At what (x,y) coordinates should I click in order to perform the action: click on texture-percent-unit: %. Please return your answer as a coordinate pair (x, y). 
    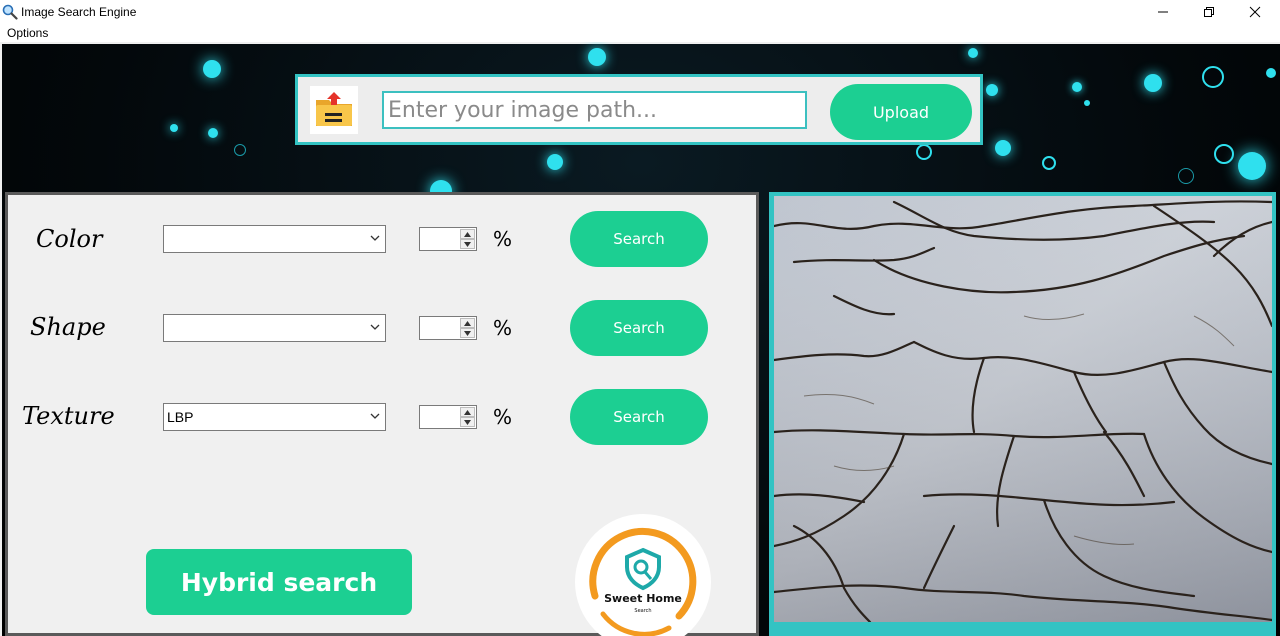
    Looking at the image, I should click on (503, 417).